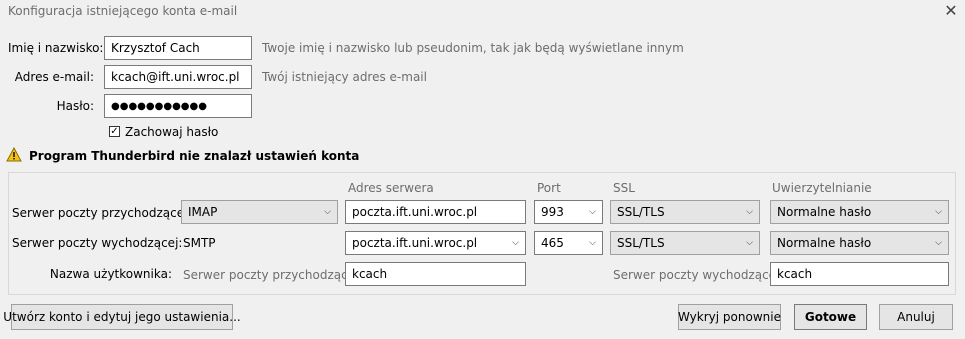 The width and height of the screenshot is (965, 339). Describe the element at coordinates (951, 11) in the screenshot. I see `close-icon: ✕` at that location.